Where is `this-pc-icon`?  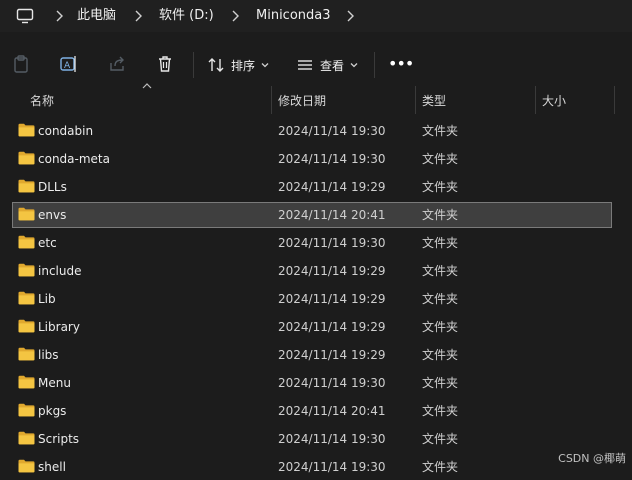
this-pc-icon is located at coordinates (25, 16).